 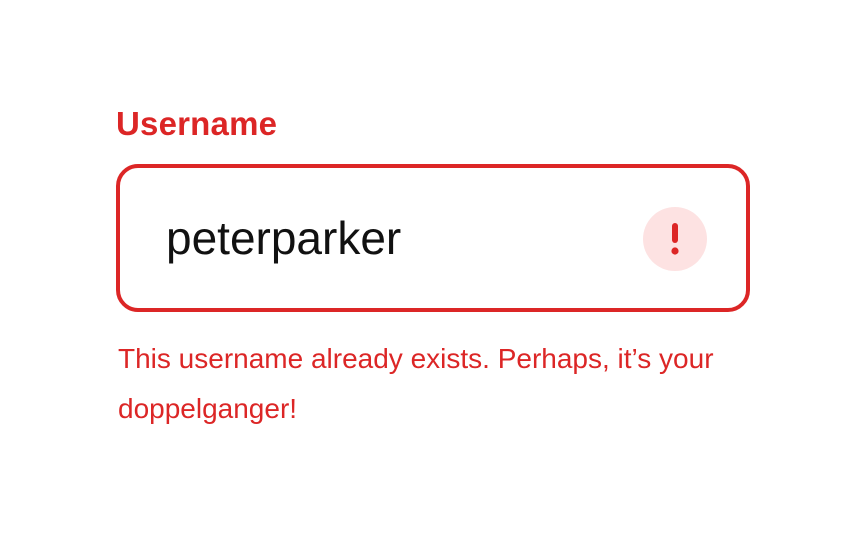 I want to click on exclamation-glyph, so click(x=675, y=239).